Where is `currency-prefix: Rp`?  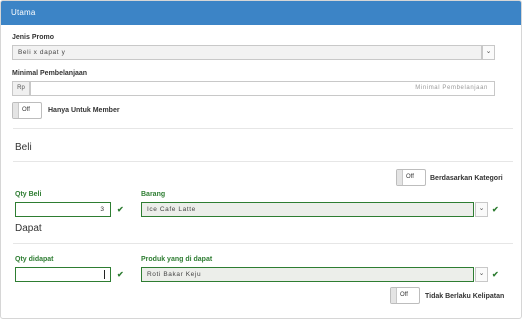 currency-prefix: Rp is located at coordinates (21, 88).